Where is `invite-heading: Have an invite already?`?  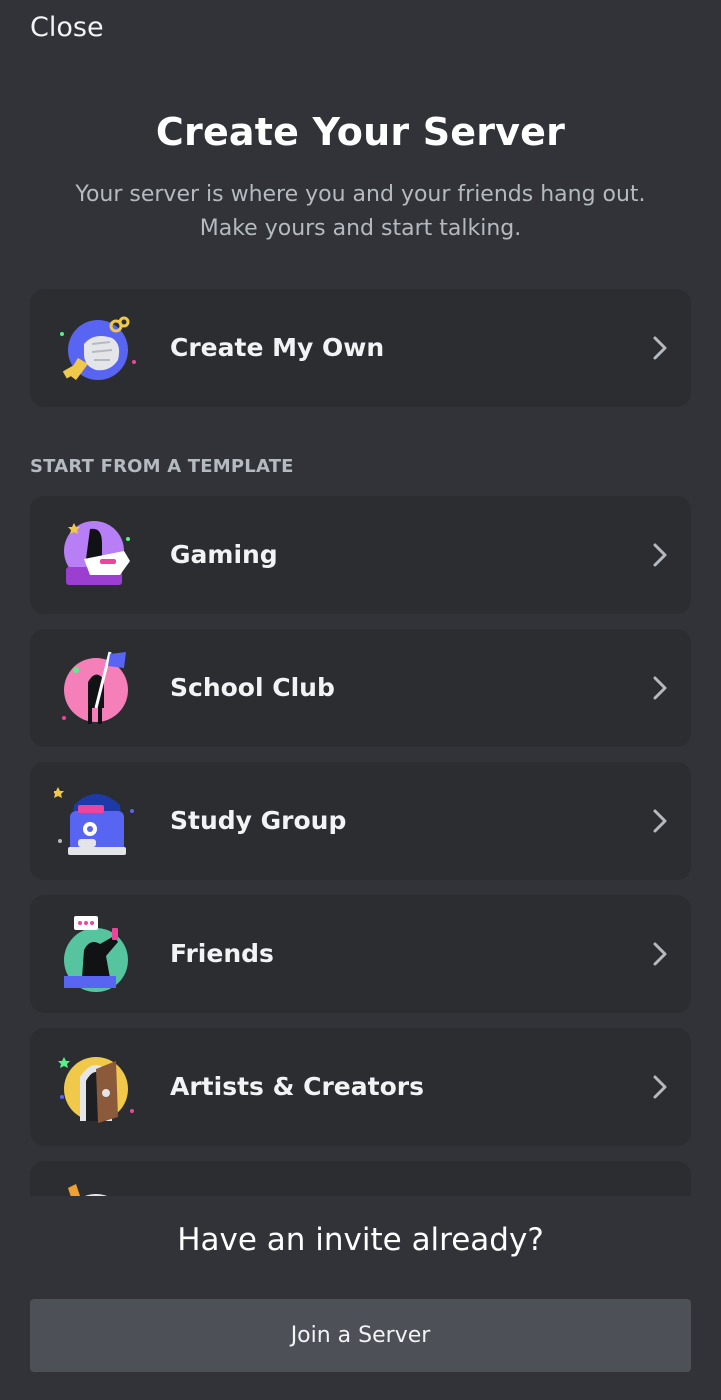 invite-heading: Have an invite already? is located at coordinates (360, 1240).